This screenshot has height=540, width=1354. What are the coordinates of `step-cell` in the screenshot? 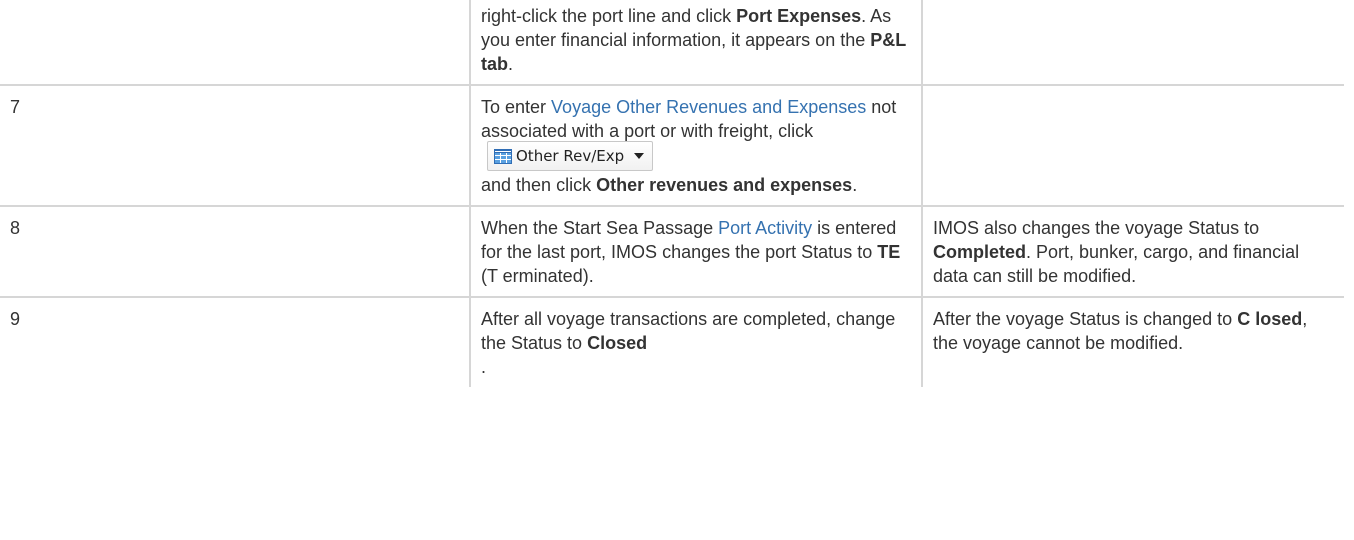 It's located at (235, 42).